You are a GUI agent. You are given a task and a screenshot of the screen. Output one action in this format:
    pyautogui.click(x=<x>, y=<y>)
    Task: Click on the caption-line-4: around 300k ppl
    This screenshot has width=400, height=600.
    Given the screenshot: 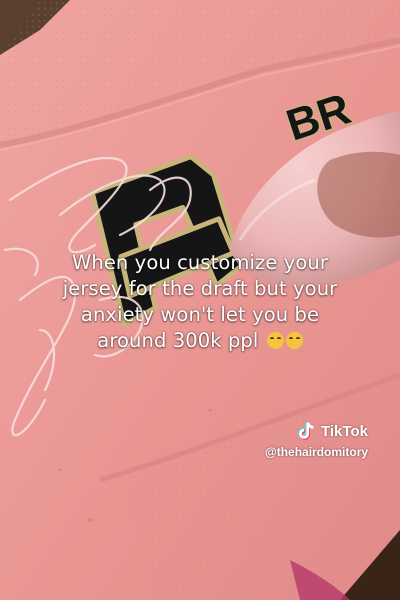 What is the action you would take?
    pyautogui.click(x=200, y=341)
    